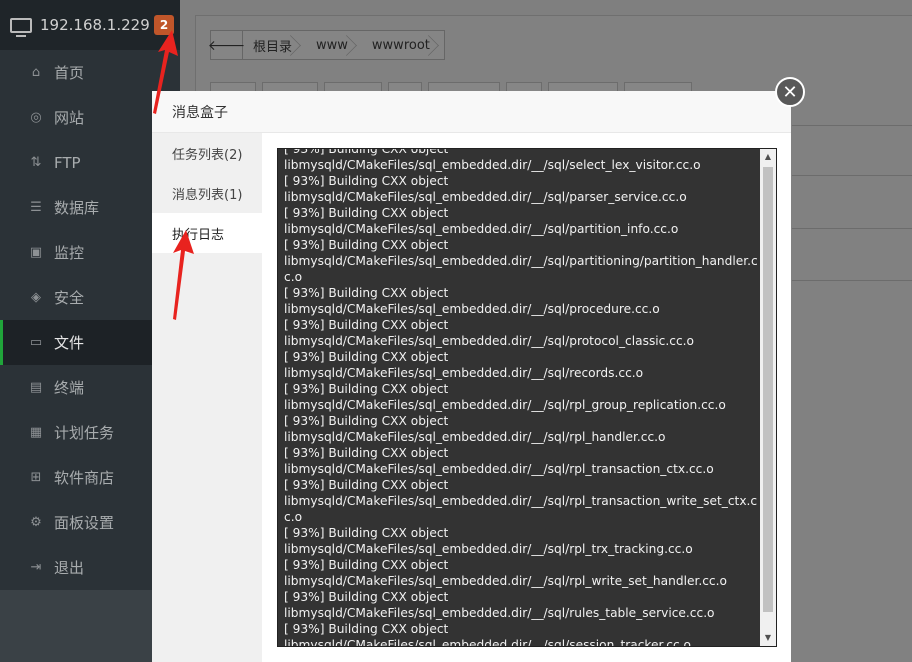  What do you see at coordinates (790, 92) in the screenshot?
I see `close-icon: ✕` at bounding box center [790, 92].